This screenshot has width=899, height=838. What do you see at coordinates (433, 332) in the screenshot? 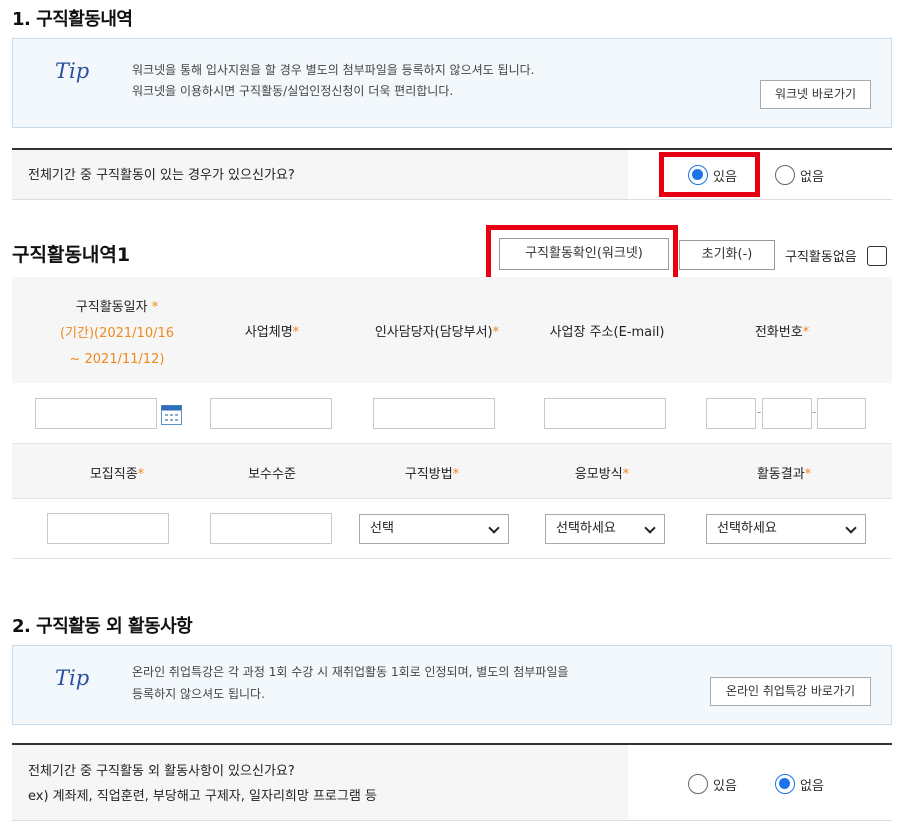
I see `header-manager-label: 인사담당자(담당부서)` at bounding box center [433, 332].